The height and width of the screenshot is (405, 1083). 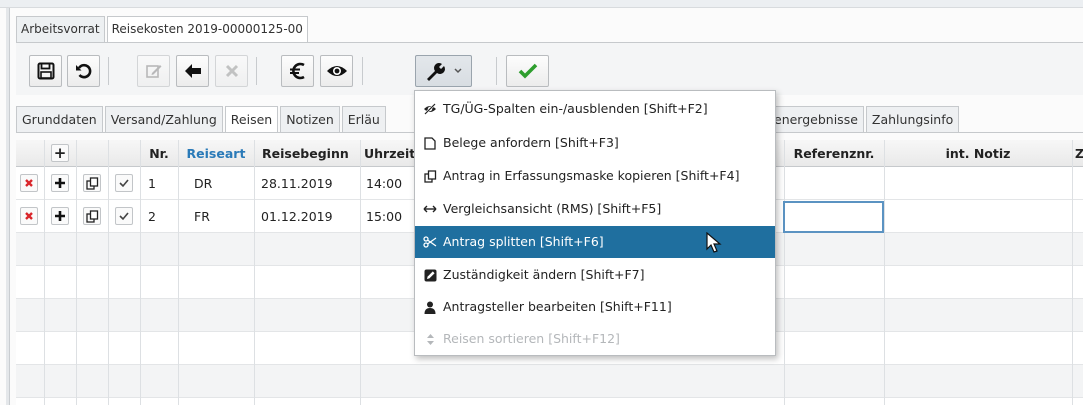 I want to click on tab-grunddaten: Grunddaten, so click(x=59, y=119).